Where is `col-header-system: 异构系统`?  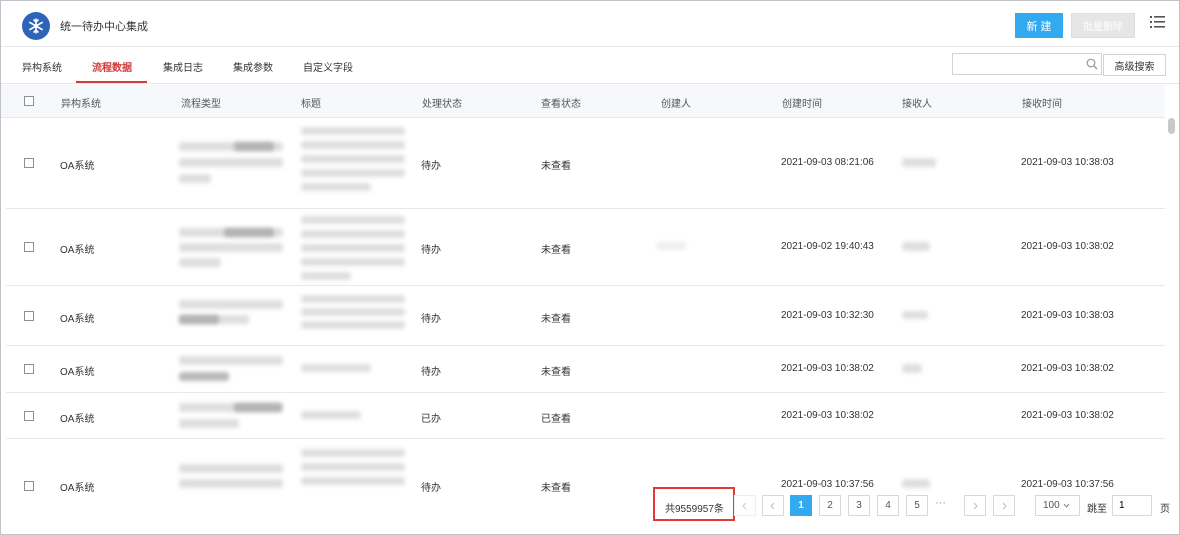
col-header-system: 异构系统 is located at coordinates (81, 102).